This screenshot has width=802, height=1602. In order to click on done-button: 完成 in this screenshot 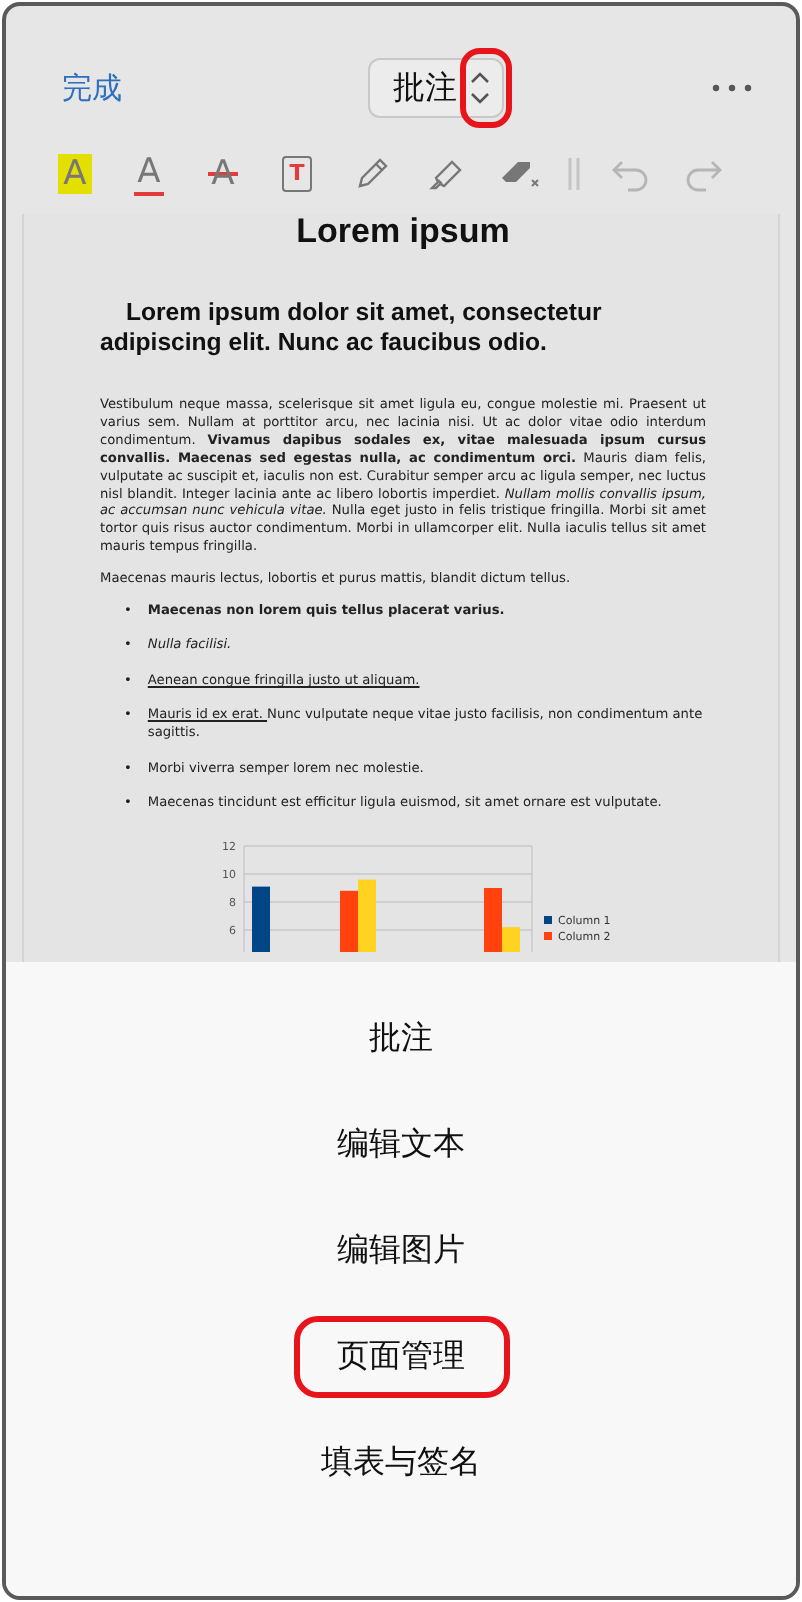, I will do `click(92, 88)`.